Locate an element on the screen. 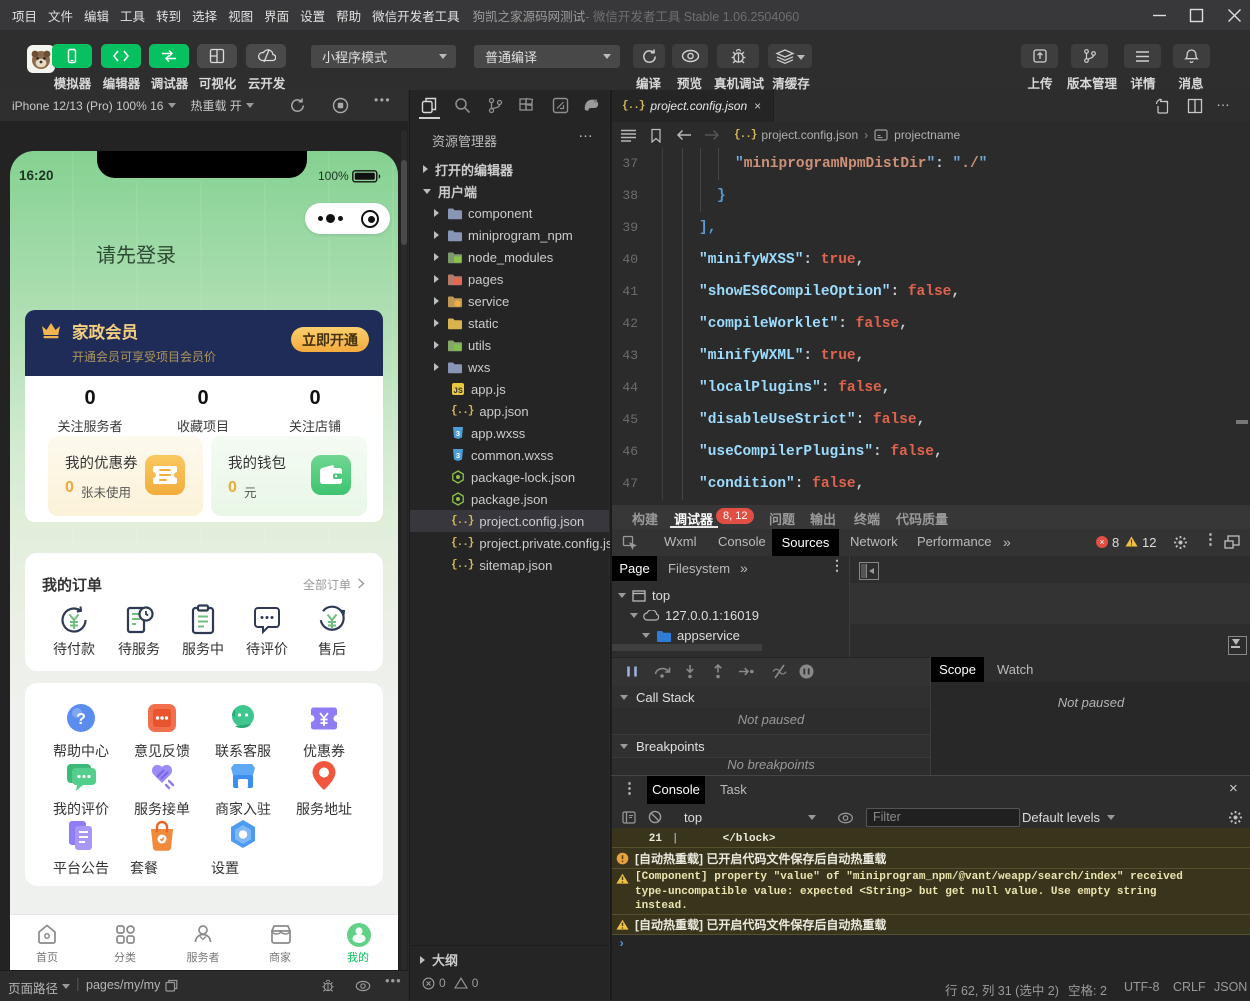 This screenshot has height=1001, width=1250. svg-text: JS is located at coordinates (458, 391).